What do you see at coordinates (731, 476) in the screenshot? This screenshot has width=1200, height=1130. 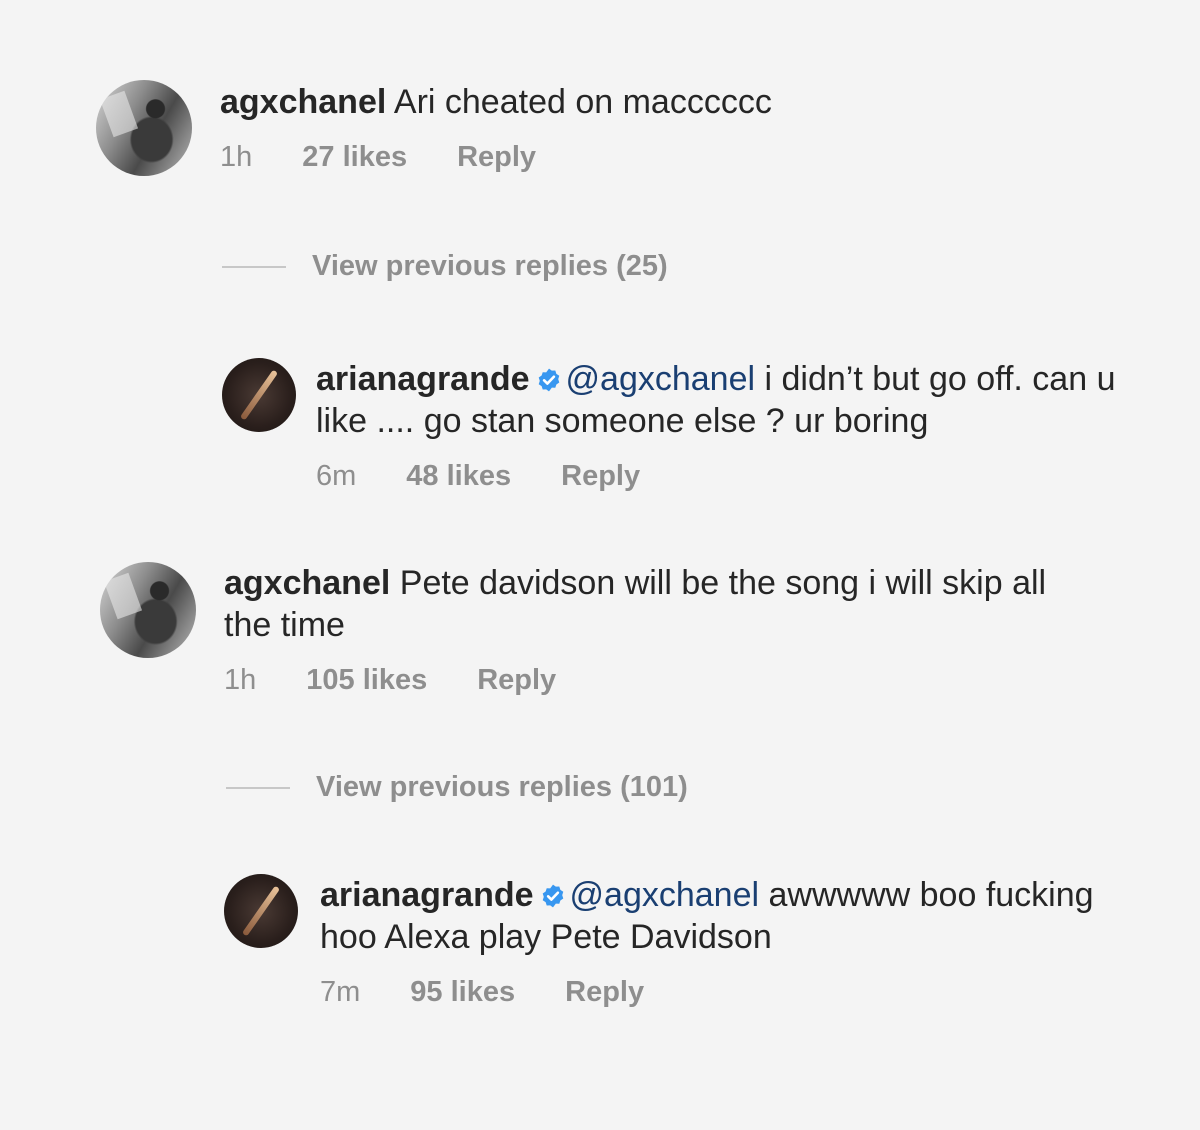 I see `comment-meta: 6m 48 likes Reply` at bounding box center [731, 476].